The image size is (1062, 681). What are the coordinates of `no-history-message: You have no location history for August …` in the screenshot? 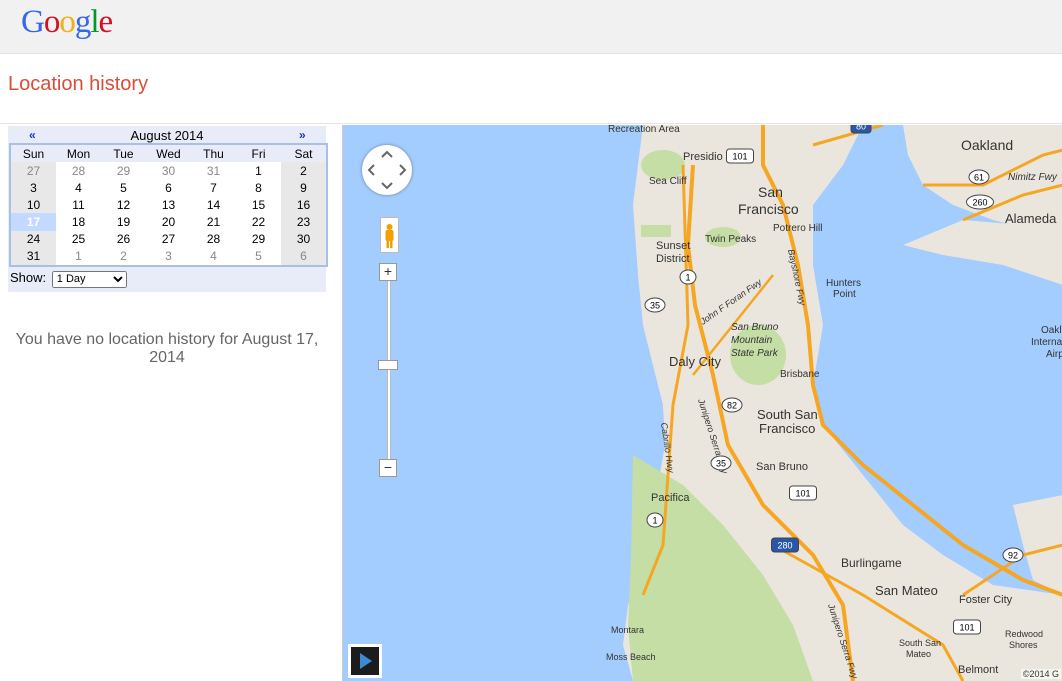 It's located at (167, 348).